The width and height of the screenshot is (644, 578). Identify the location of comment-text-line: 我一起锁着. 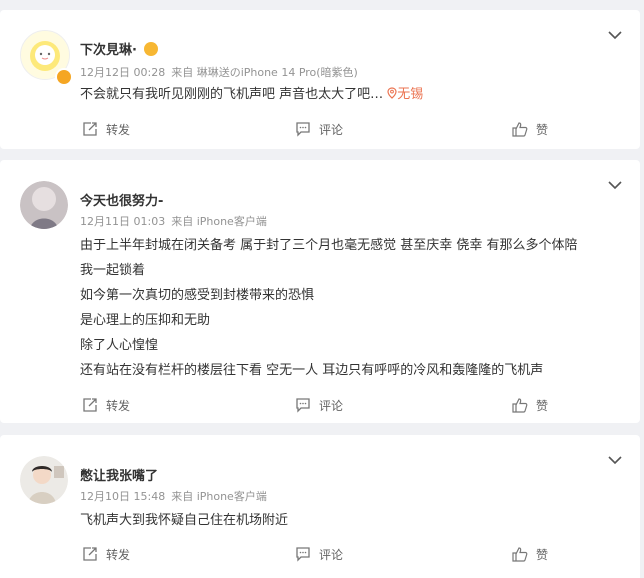
(113, 270).